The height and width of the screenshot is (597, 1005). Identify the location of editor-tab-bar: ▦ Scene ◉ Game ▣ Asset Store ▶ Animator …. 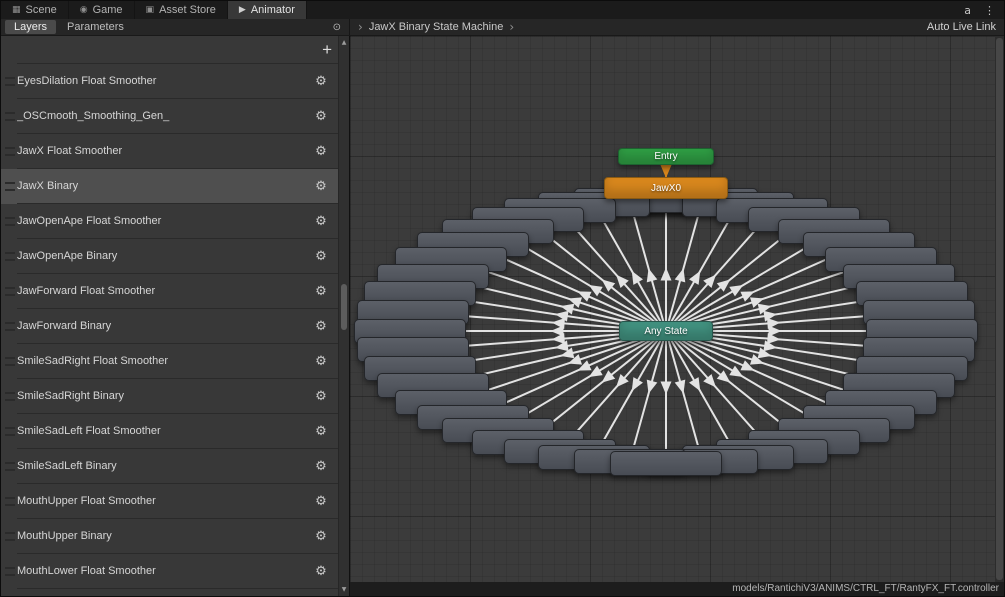
(502, 10).